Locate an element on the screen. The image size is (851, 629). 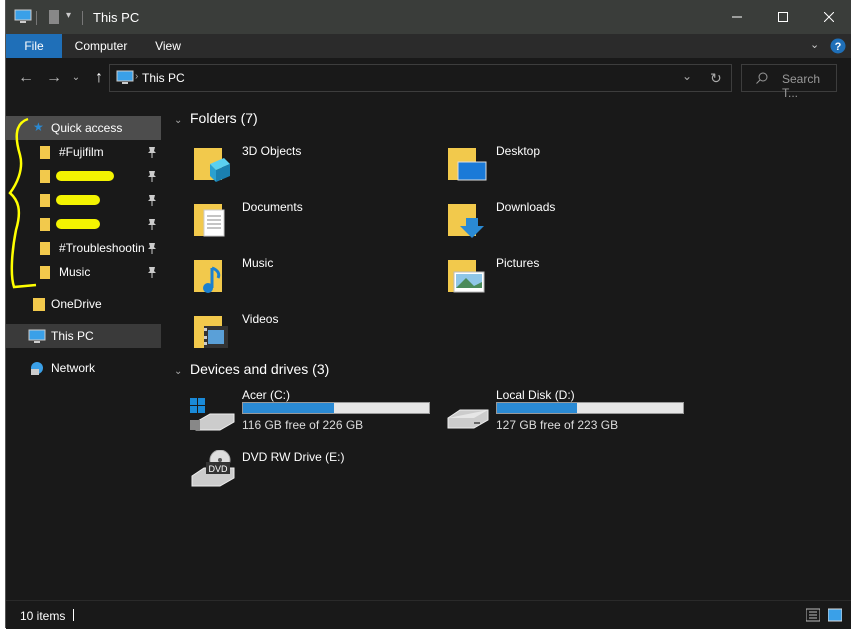
folder-label: Music is located at coordinates (258, 263).